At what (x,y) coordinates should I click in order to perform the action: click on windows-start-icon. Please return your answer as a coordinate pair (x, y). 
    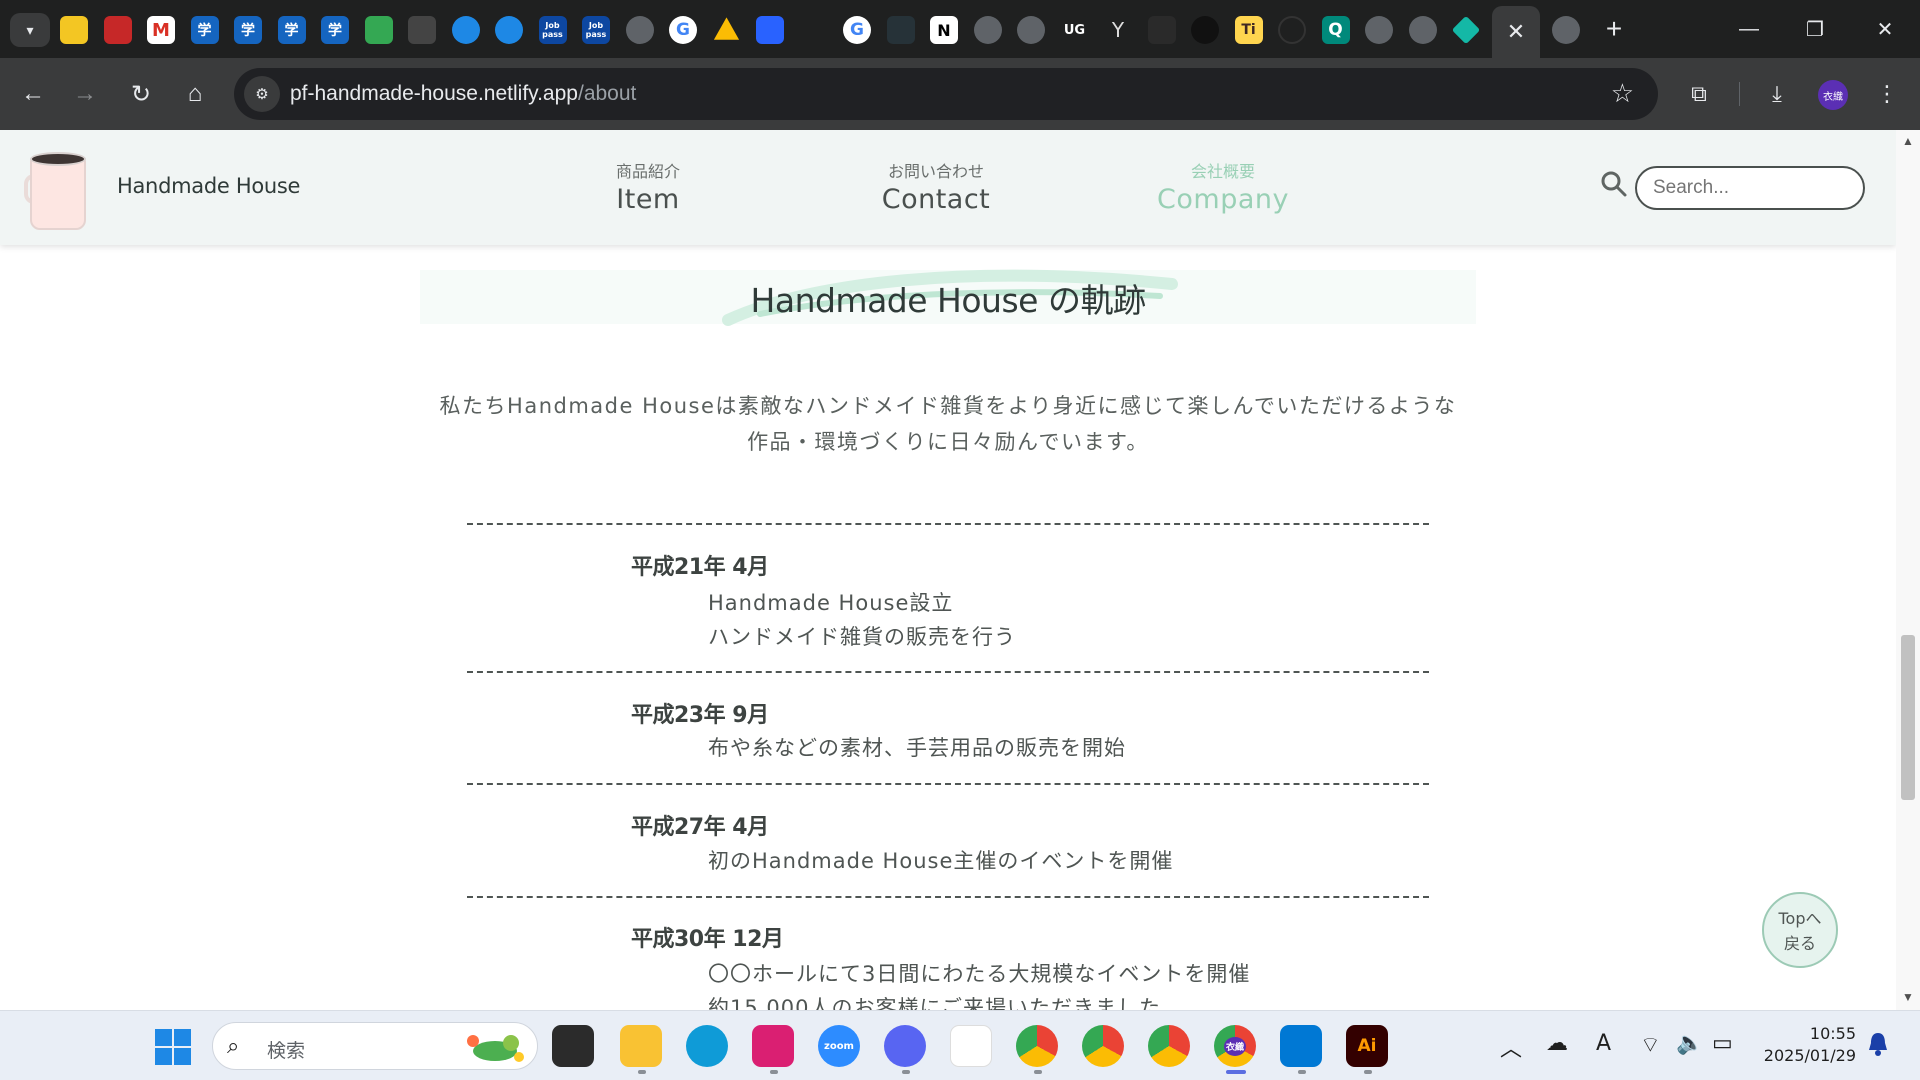
    Looking at the image, I should click on (173, 1047).